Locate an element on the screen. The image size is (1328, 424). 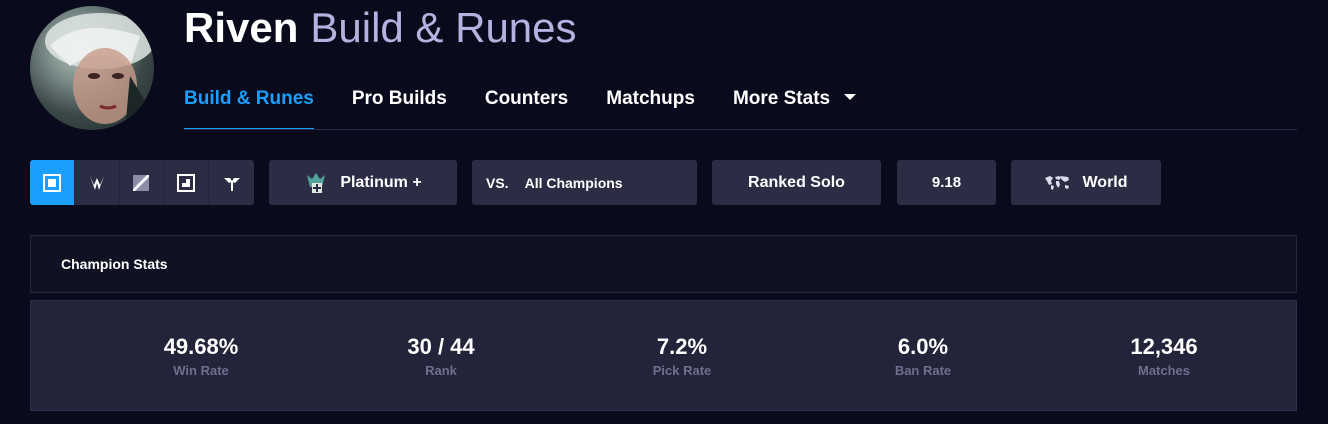
stat-value: 30 / 44 is located at coordinates (441, 346).